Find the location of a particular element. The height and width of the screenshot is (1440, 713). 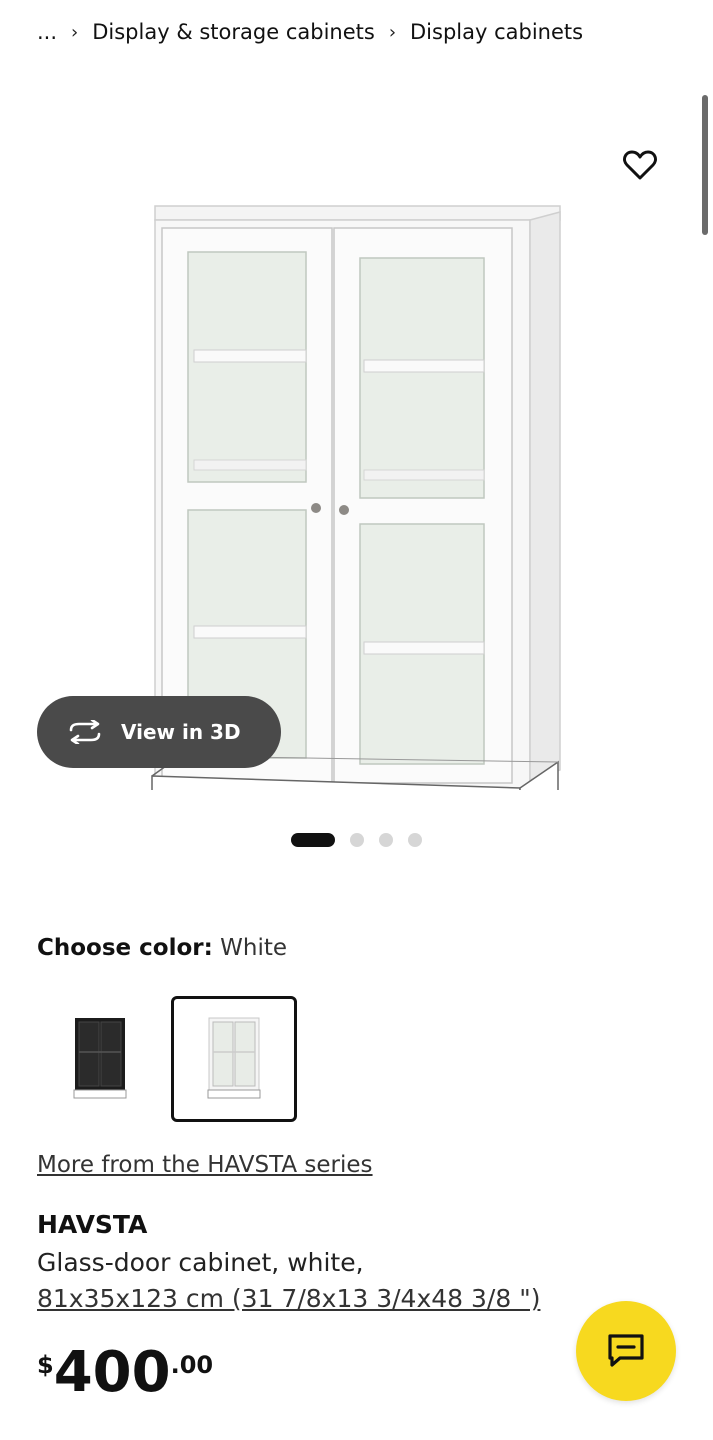

breadcrumb-display-storage-cabinets: Display & storage cabinets is located at coordinates (233, 32).